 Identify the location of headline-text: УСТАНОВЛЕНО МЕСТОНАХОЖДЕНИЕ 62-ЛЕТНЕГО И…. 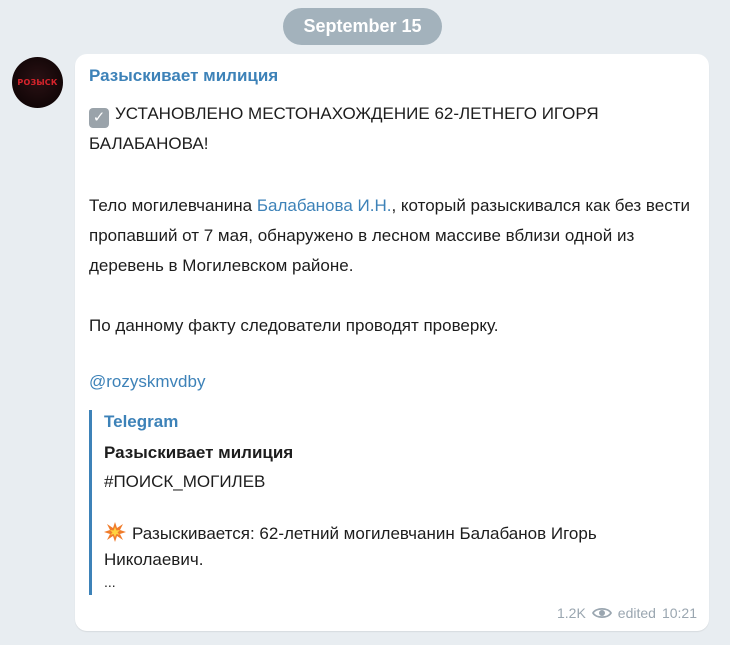
(344, 128).